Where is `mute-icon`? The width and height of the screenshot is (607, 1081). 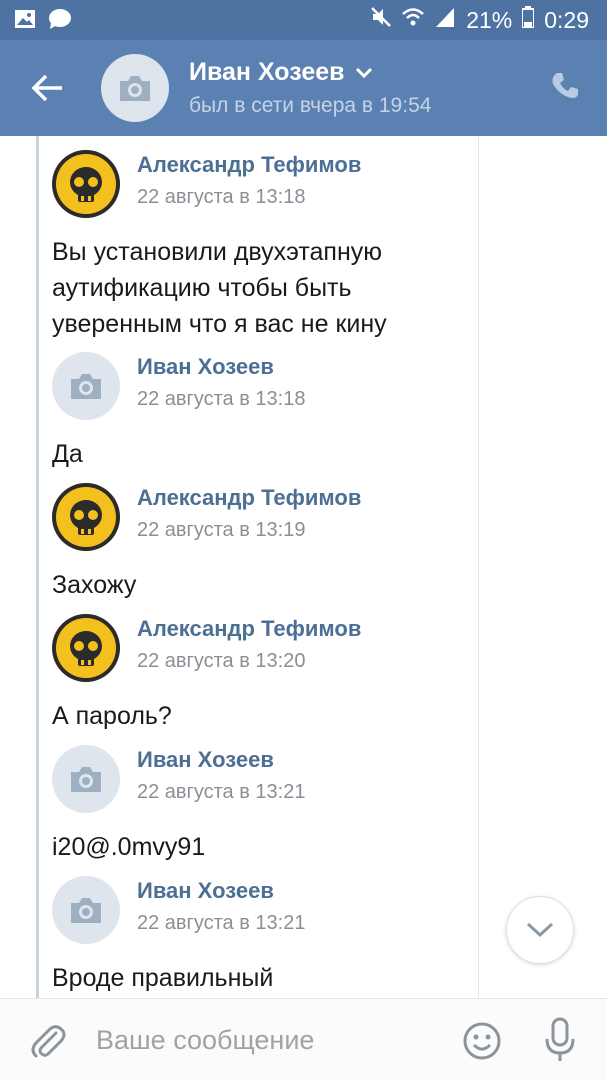
mute-icon is located at coordinates (381, 20).